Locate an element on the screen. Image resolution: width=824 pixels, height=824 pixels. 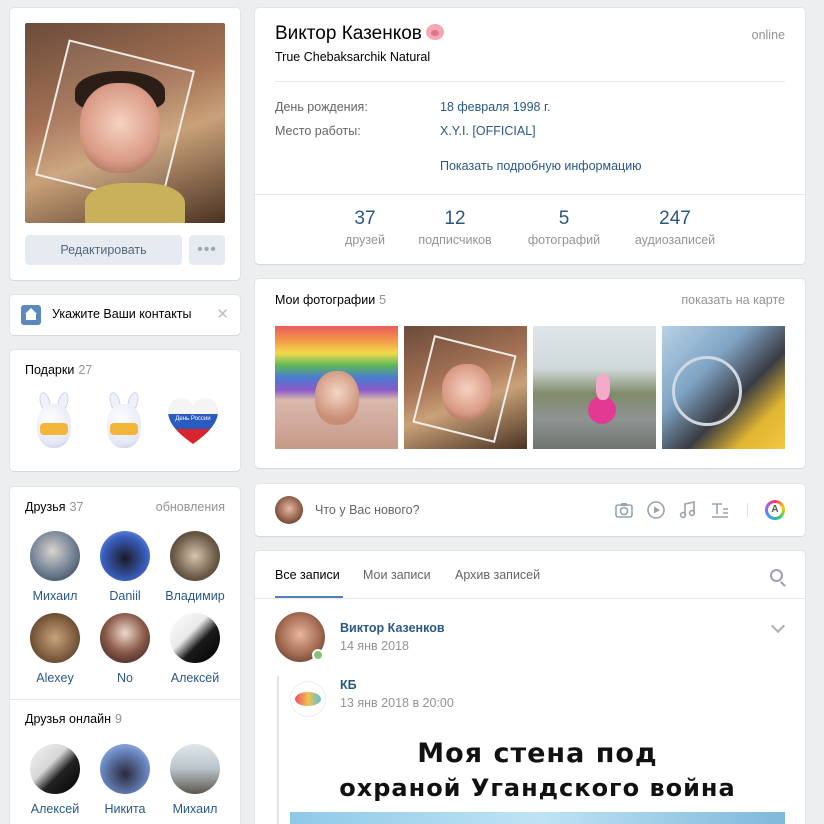
meme-text-line-1: Моя стена под is located at coordinates (537, 753).